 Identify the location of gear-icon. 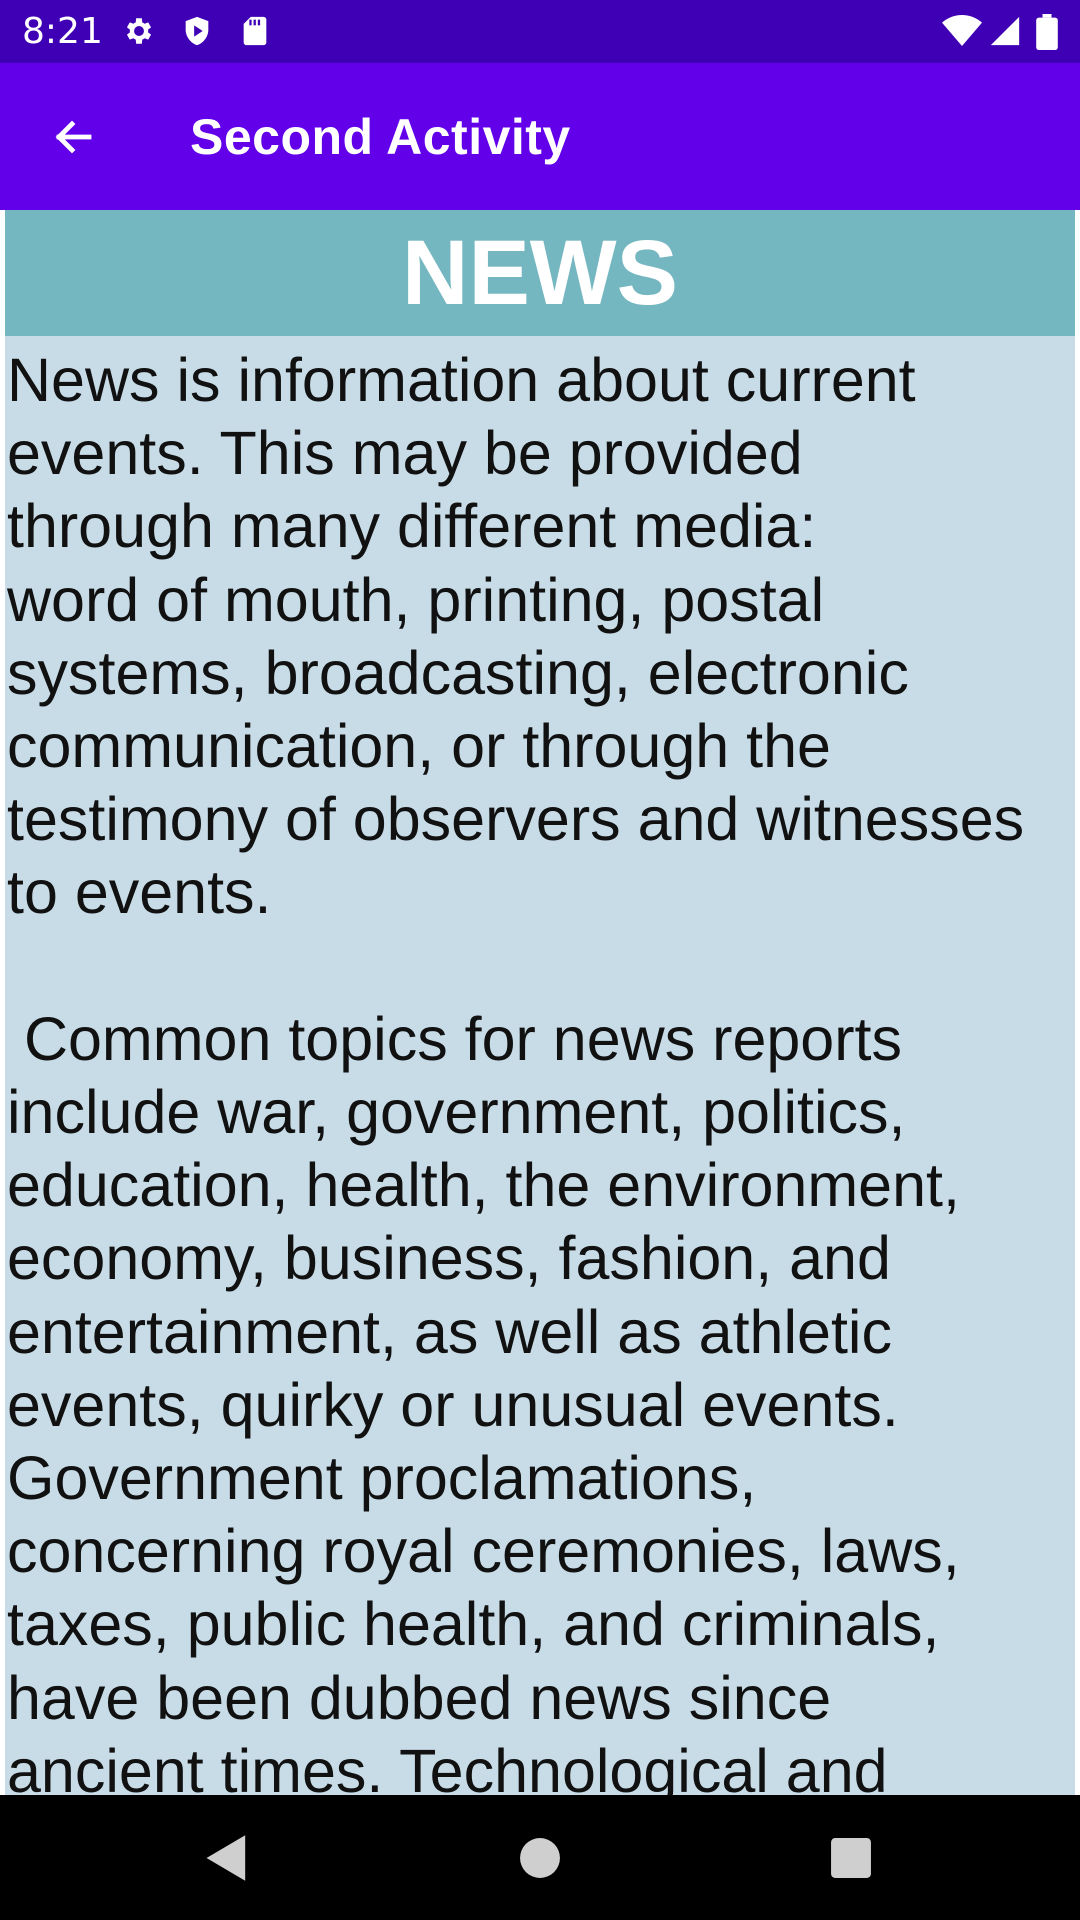
(139, 31).